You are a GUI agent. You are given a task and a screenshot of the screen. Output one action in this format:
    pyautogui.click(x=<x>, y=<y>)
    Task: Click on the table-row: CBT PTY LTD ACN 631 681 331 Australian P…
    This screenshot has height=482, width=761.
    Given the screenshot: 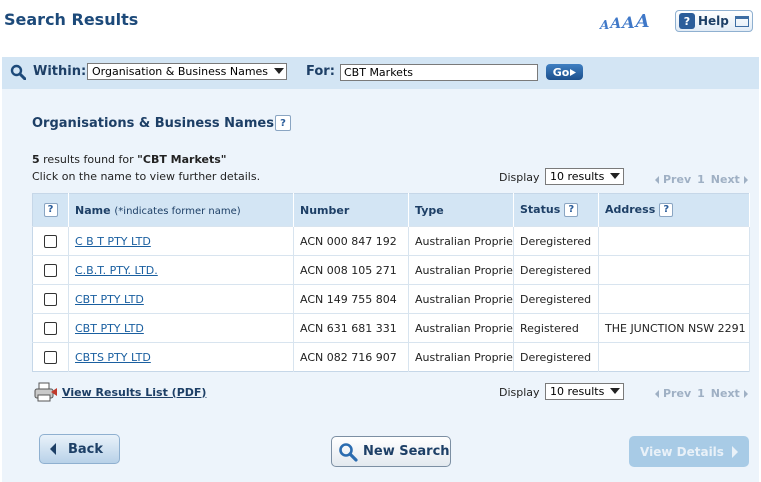 What is the action you would take?
    pyautogui.click(x=391, y=328)
    